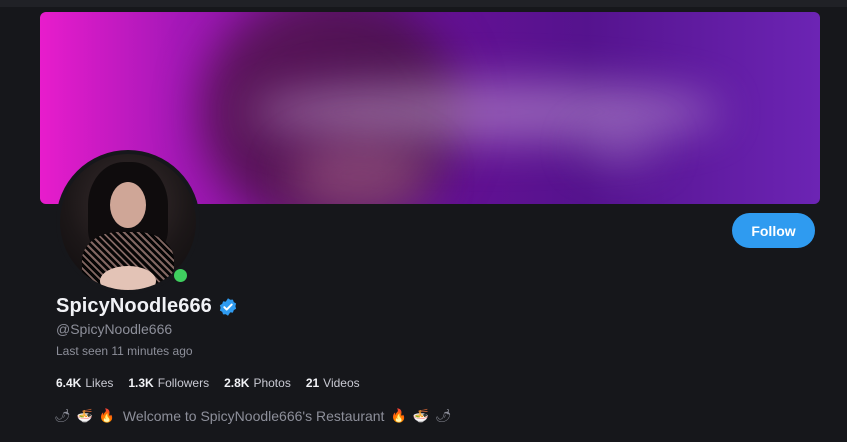 Image resolution: width=847 pixels, height=442 pixels. What do you see at coordinates (180, 275) in the screenshot?
I see `online-status-indicator` at bounding box center [180, 275].